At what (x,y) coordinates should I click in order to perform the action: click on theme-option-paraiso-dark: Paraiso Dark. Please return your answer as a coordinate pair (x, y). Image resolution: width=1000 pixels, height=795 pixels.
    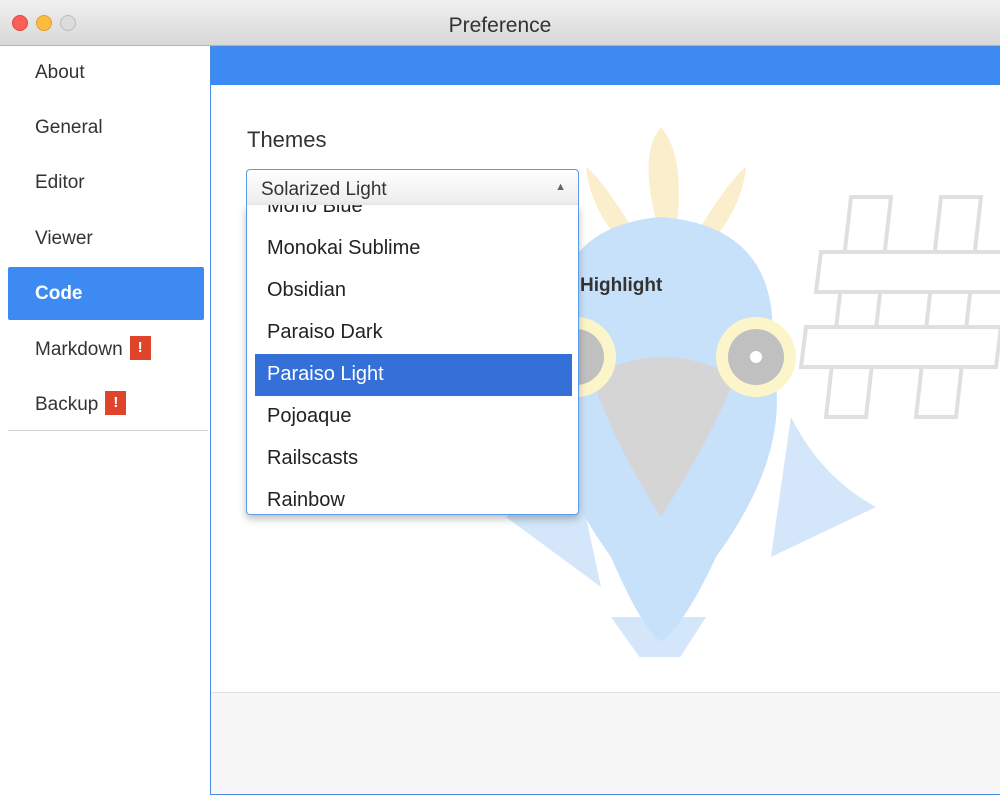
    Looking at the image, I should click on (413, 333).